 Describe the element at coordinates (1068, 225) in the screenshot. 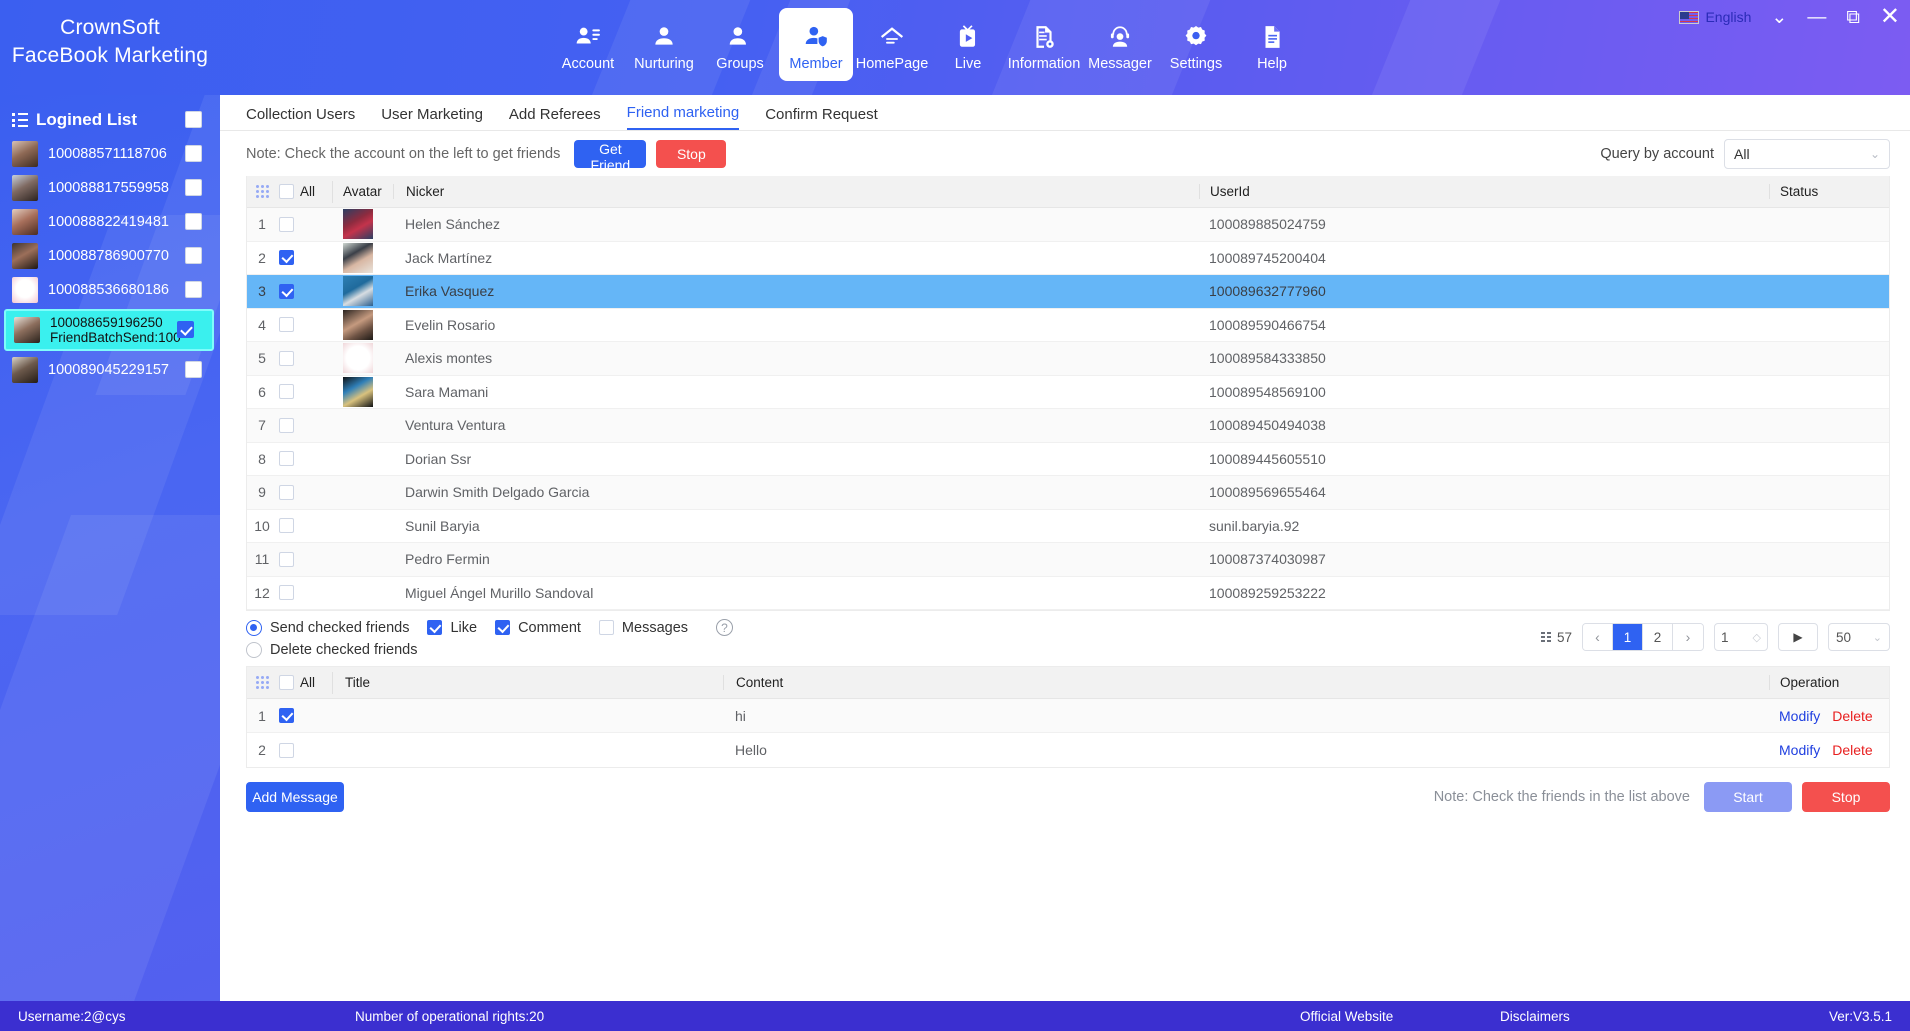

I see `table-row: 1 Helen Sánchez 100089885024759` at that location.